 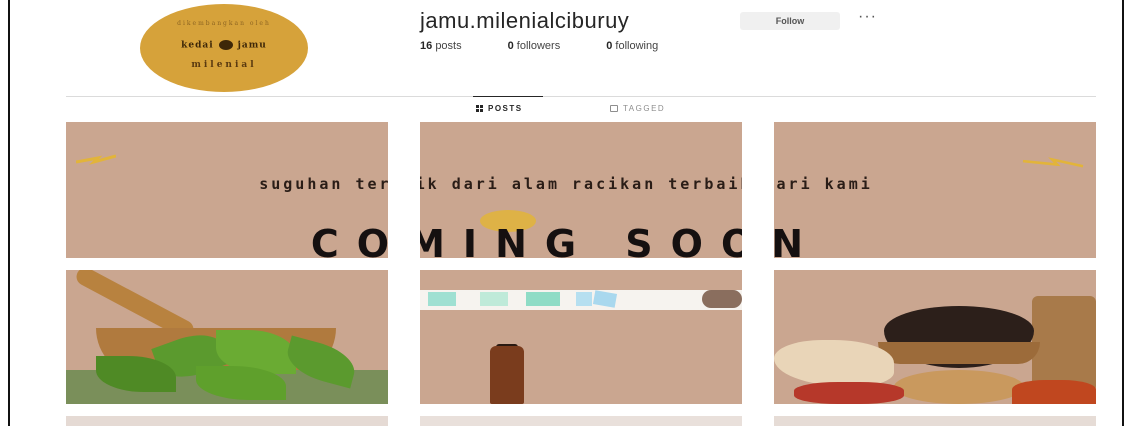 I want to click on coffee-bean-icon, so click(x=225, y=45).